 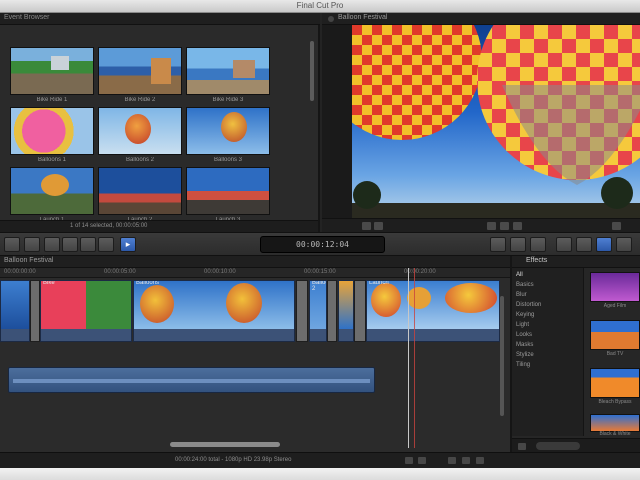 What do you see at coordinates (52, 244) in the screenshot?
I see `connect-clip-button` at bounding box center [52, 244].